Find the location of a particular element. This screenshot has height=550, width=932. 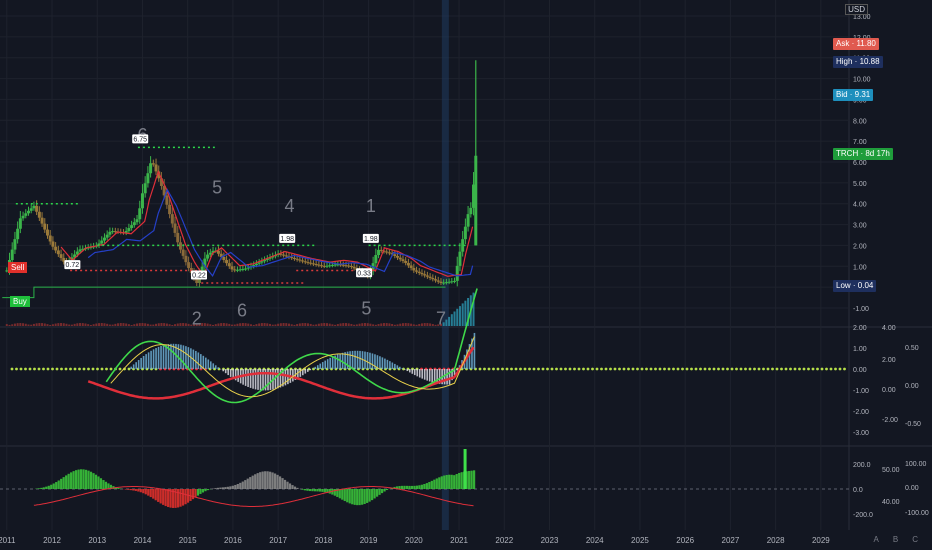

osc-tick-left: 200.0 is located at coordinates (862, 465).